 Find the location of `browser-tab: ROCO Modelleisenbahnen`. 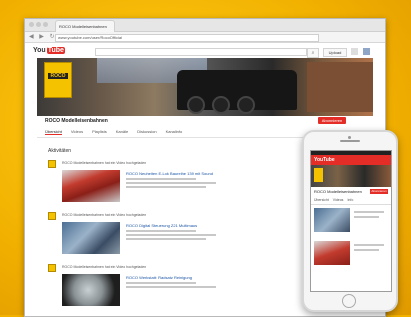

browser-tab: ROCO Modelleisenbahnen is located at coordinates (85, 26).